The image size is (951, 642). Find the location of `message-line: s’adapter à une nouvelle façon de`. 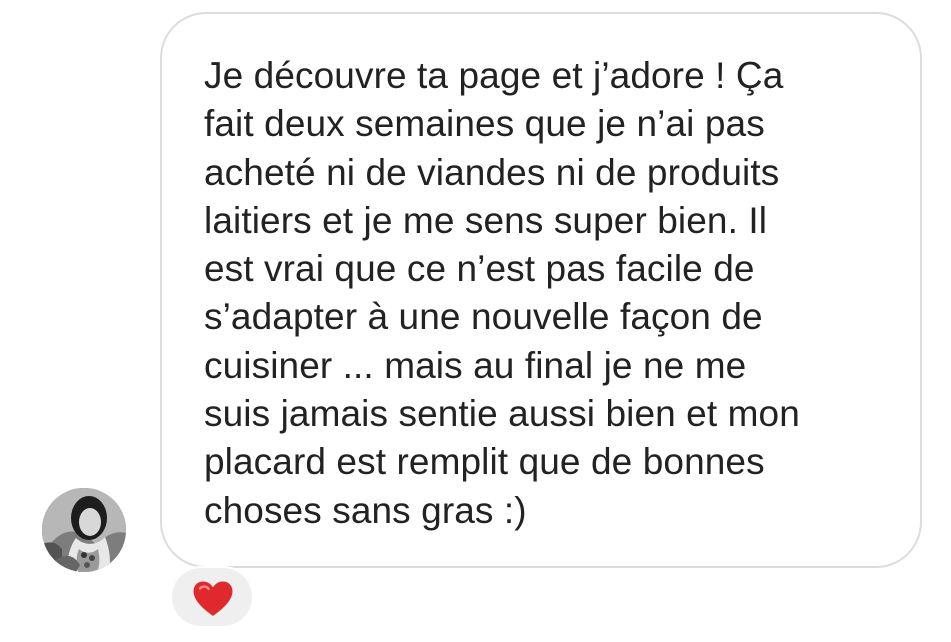

message-line: s’adapter à une nouvelle façon de is located at coordinates (483, 317).